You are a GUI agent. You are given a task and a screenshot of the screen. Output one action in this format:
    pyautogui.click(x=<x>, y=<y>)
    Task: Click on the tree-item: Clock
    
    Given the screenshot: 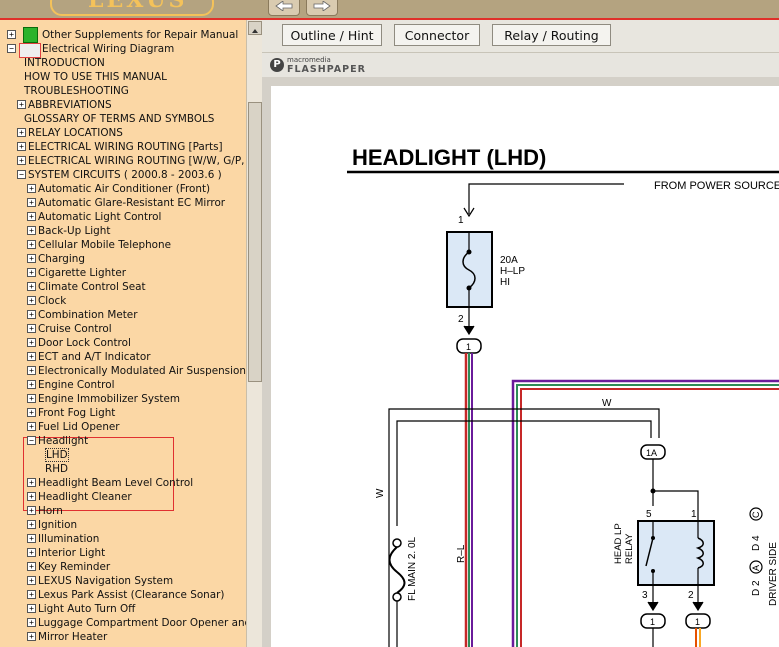 What is the action you would take?
    pyautogui.click(x=52, y=301)
    